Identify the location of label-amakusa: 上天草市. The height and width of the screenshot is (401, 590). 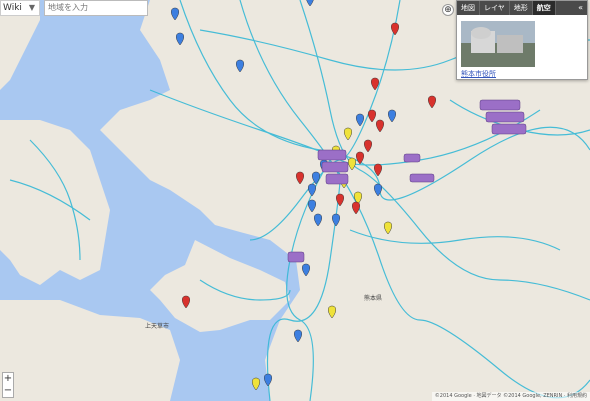
(157, 326).